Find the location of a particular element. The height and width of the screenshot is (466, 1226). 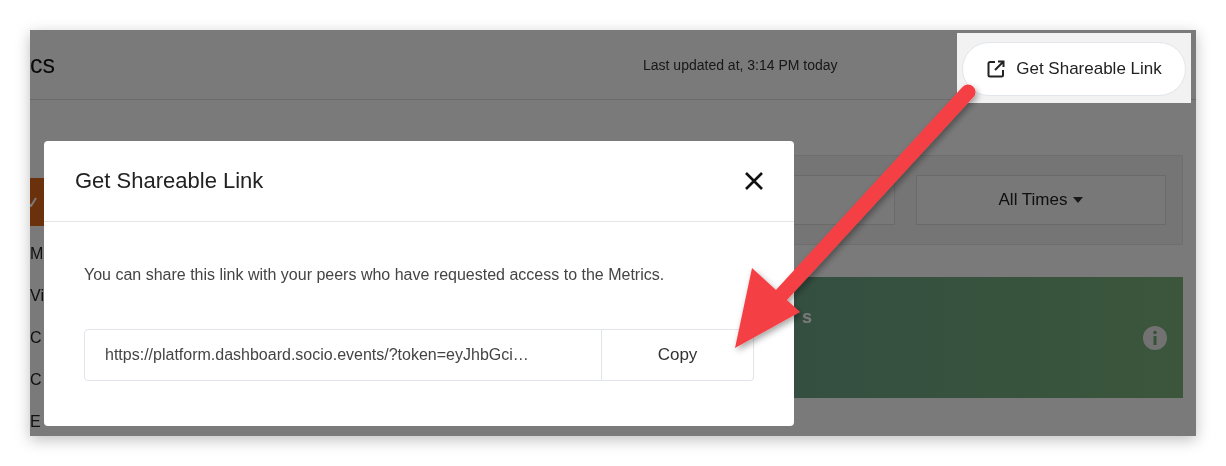

close-button is located at coordinates (754, 181).